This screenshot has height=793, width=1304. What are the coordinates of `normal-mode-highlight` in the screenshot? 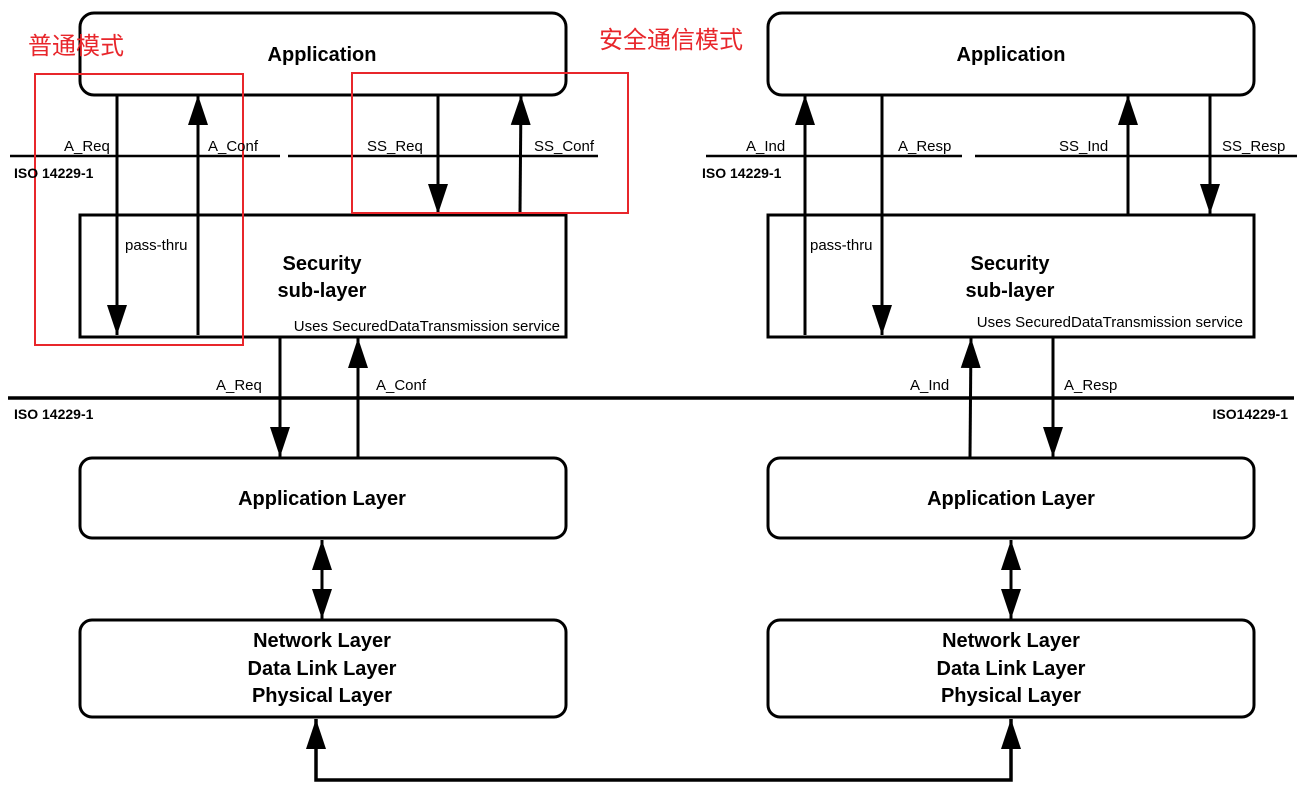 It's located at (139, 209).